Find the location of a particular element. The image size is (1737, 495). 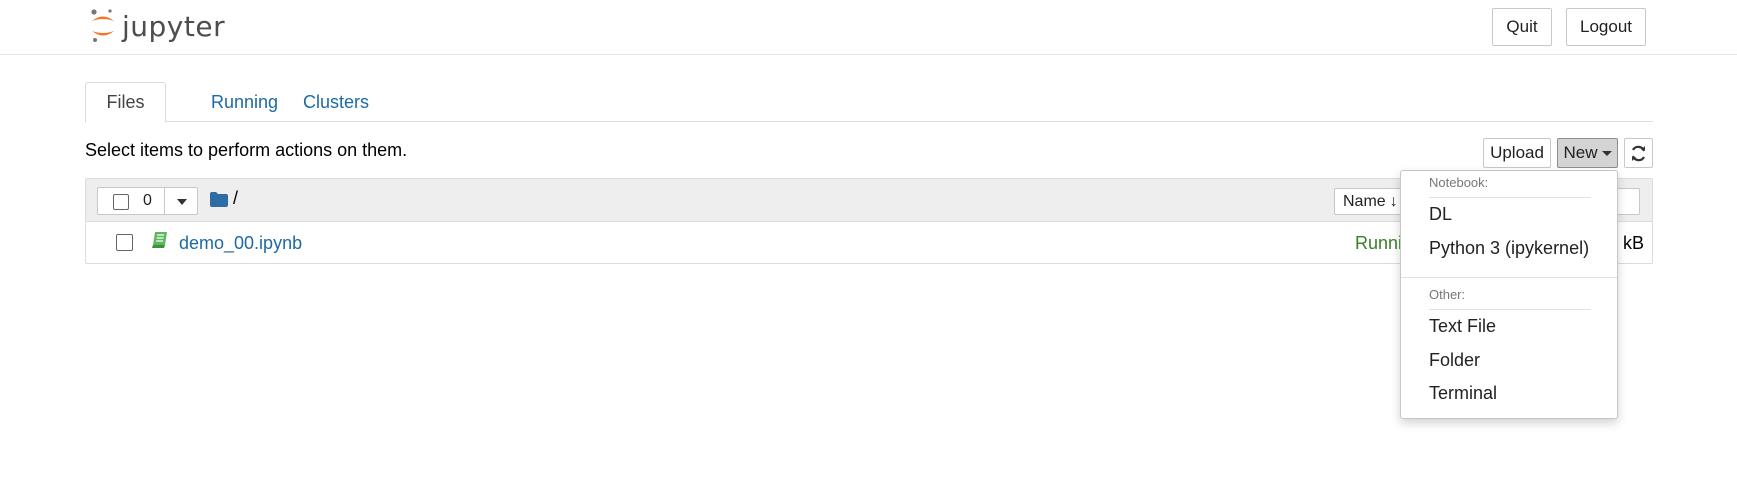

menu-header-notebook: Notebook: is located at coordinates (1459, 182).